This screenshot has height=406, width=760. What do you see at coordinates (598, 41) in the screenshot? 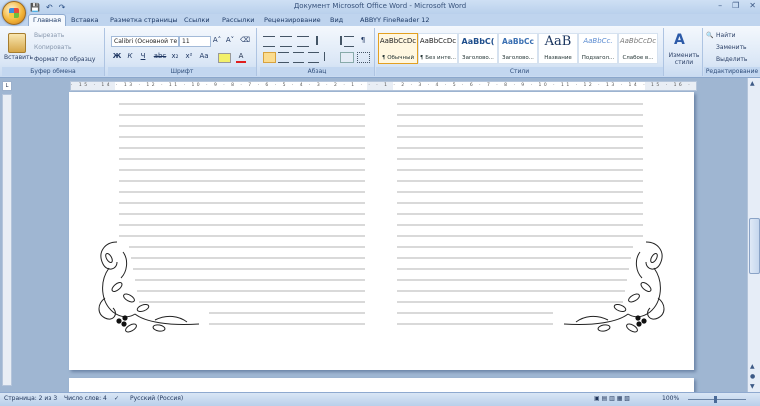
I see `style-preview: AaBbCc.` at bounding box center [598, 41].